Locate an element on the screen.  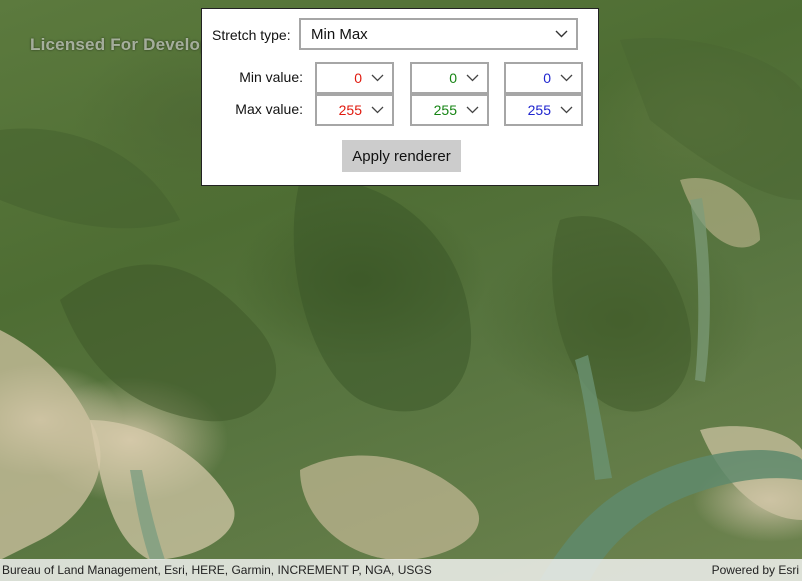
max-value-label: Max value: is located at coordinates (269, 109).